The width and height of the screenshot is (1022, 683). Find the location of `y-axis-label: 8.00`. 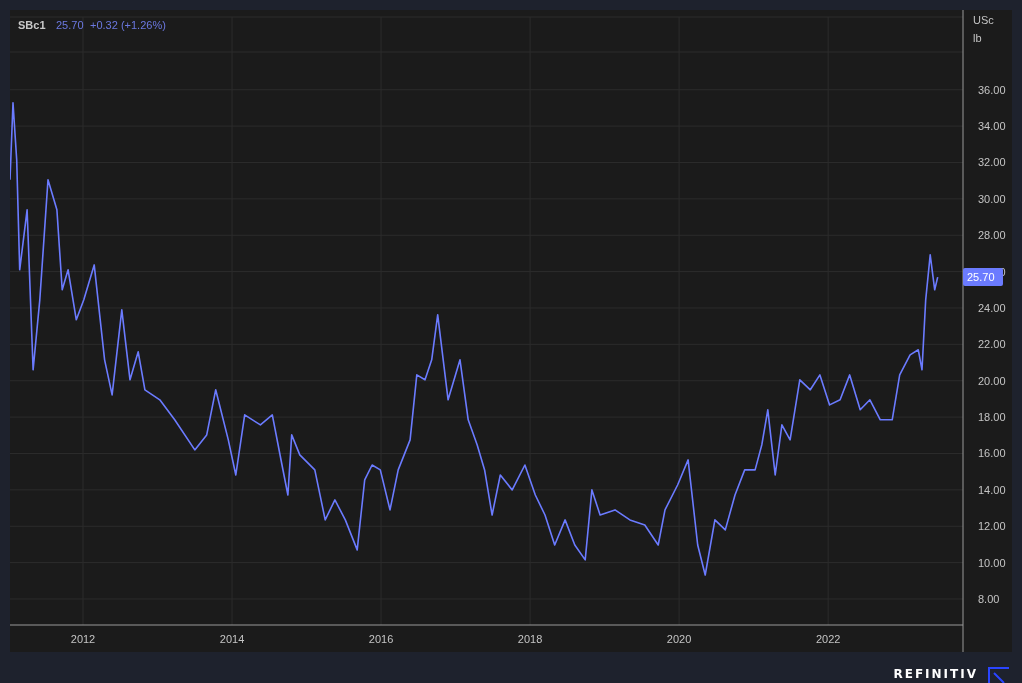

y-axis-label: 8.00 is located at coordinates (989, 599).